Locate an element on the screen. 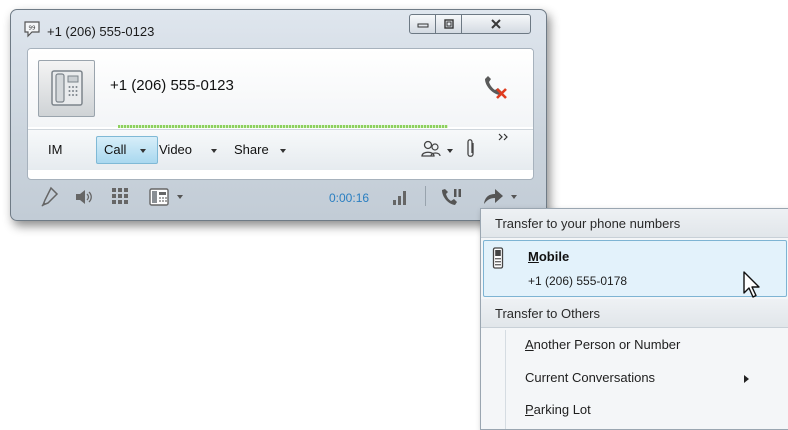 The height and width of the screenshot is (430, 788). title-bar: 99 +1 (206) 555-0123 is located at coordinates (278, 27).